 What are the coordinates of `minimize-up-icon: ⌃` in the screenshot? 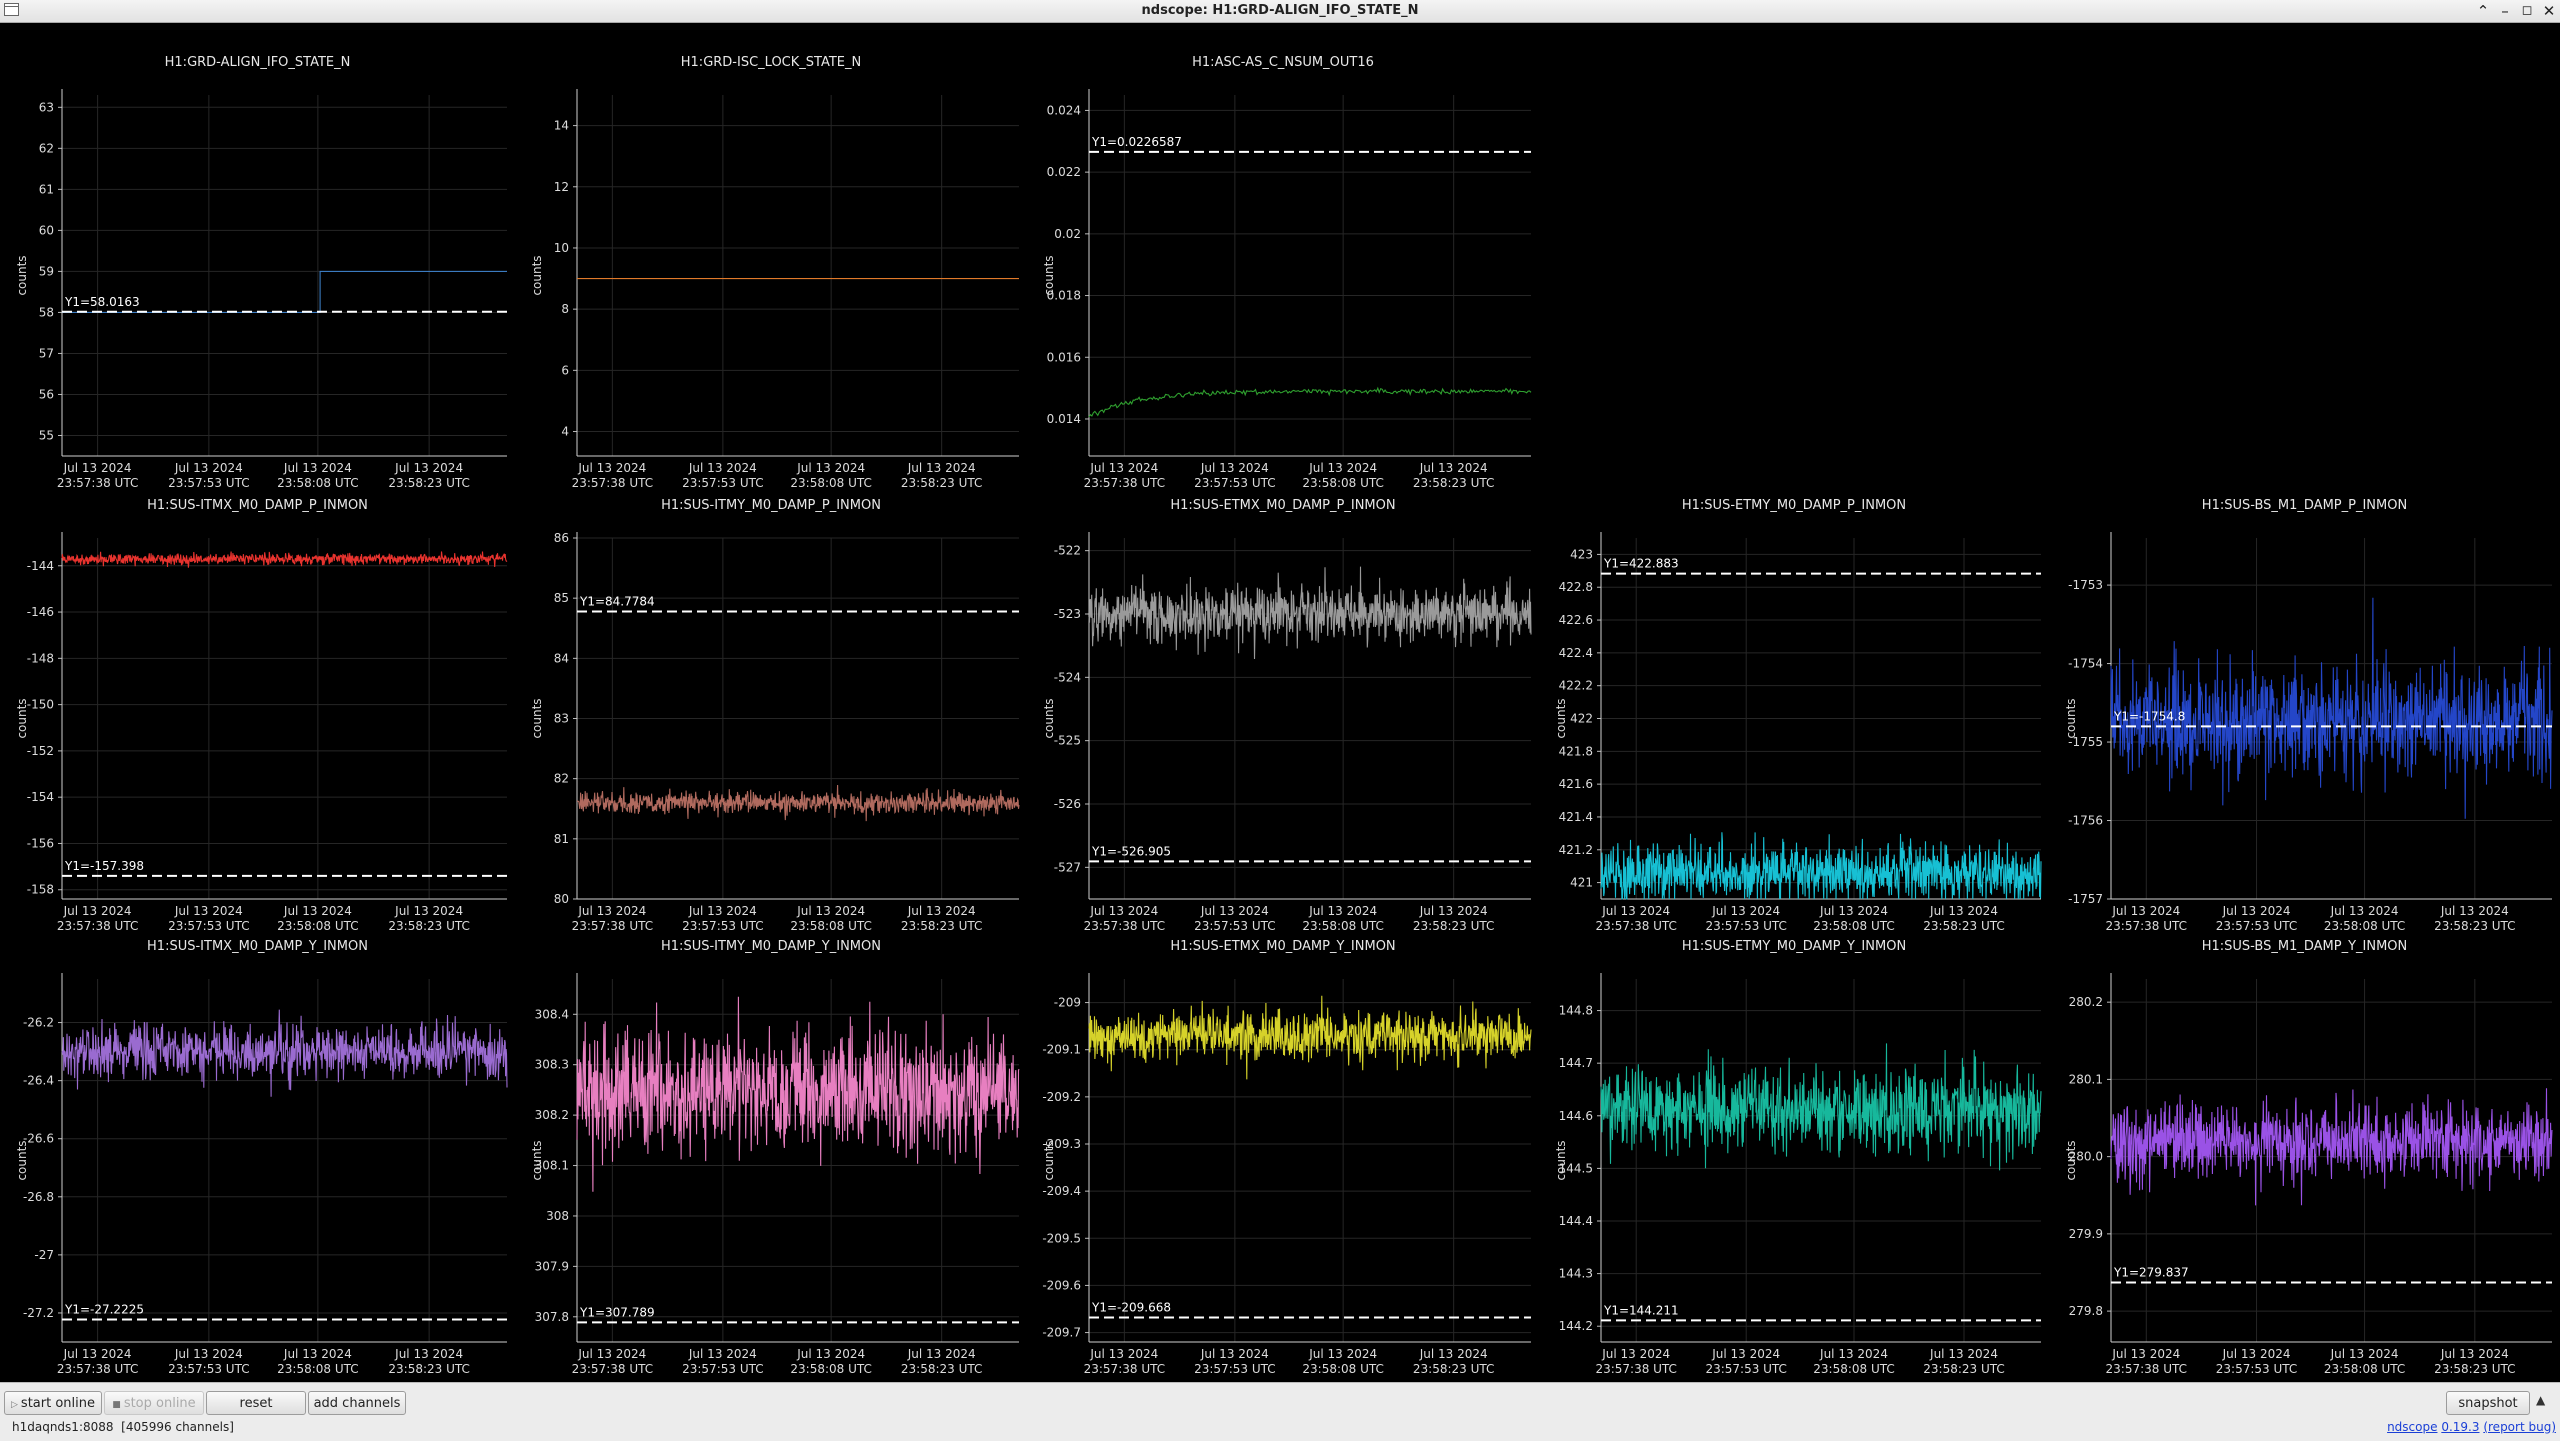 It's located at (2483, 11).